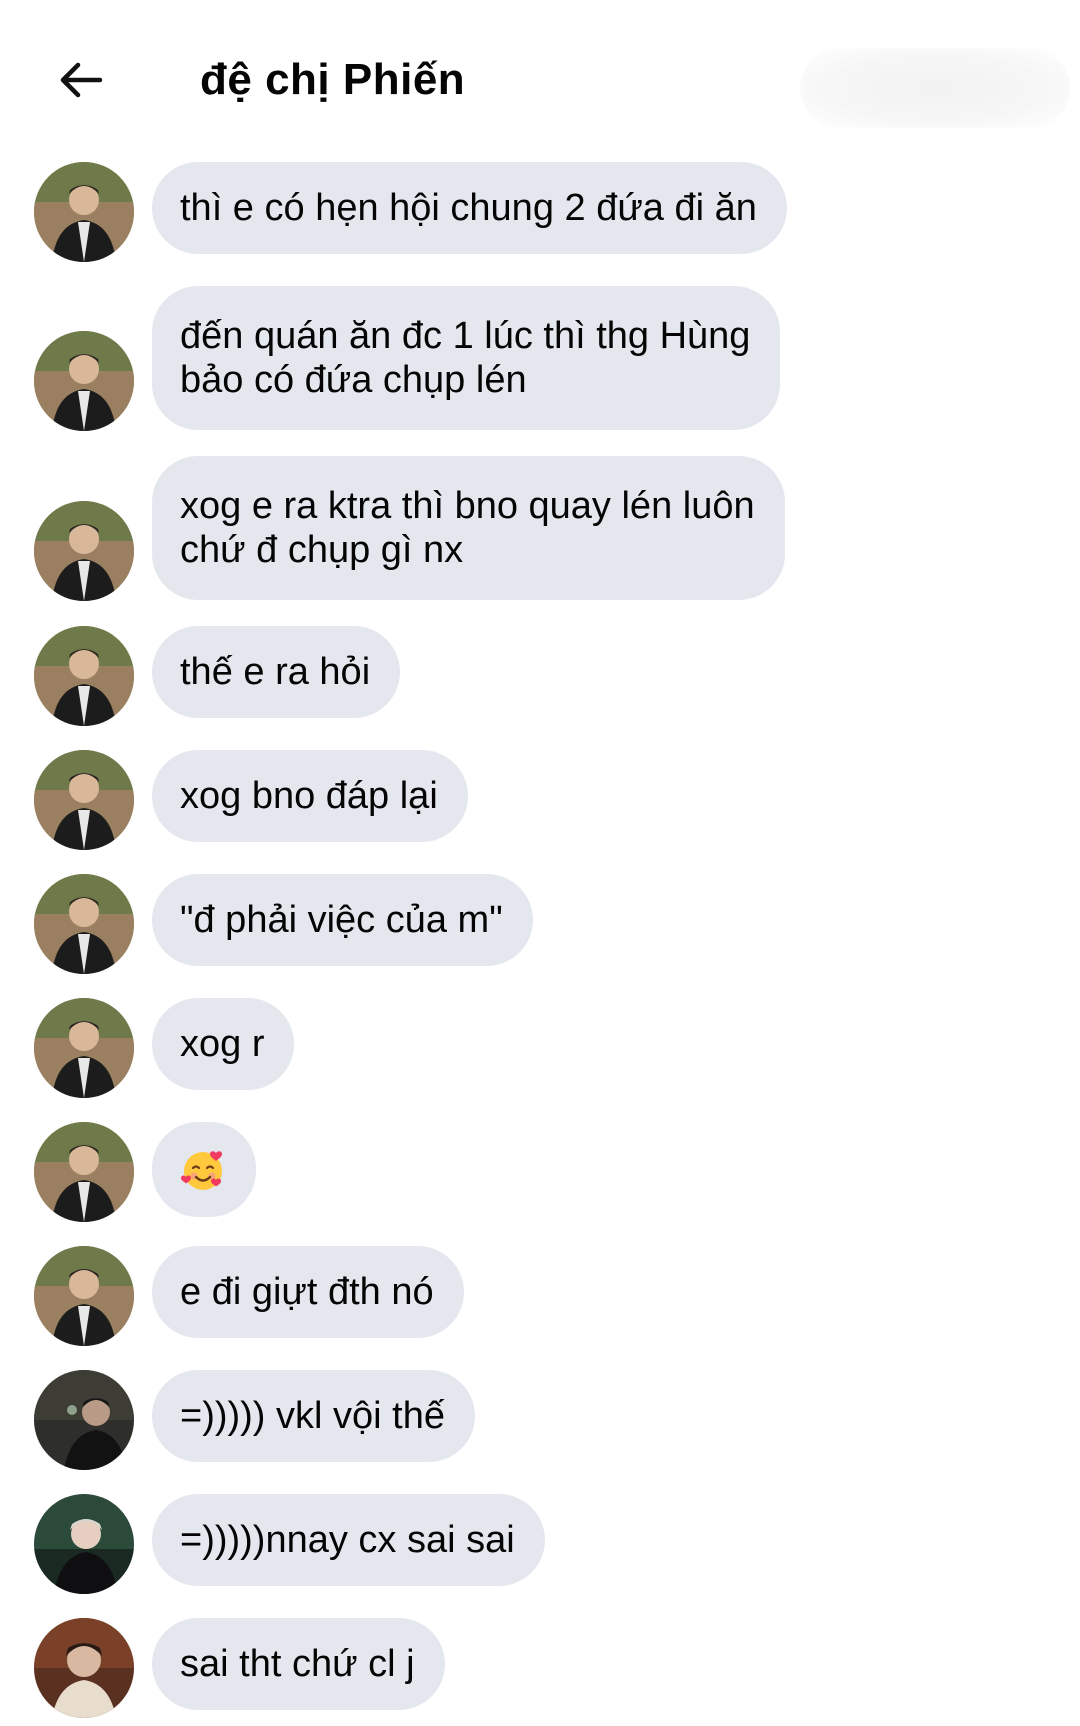  What do you see at coordinates (276, 672) in the screenshot?
I see `message-bubble: thế e ra hỏi` at bounding box center [276, 672].